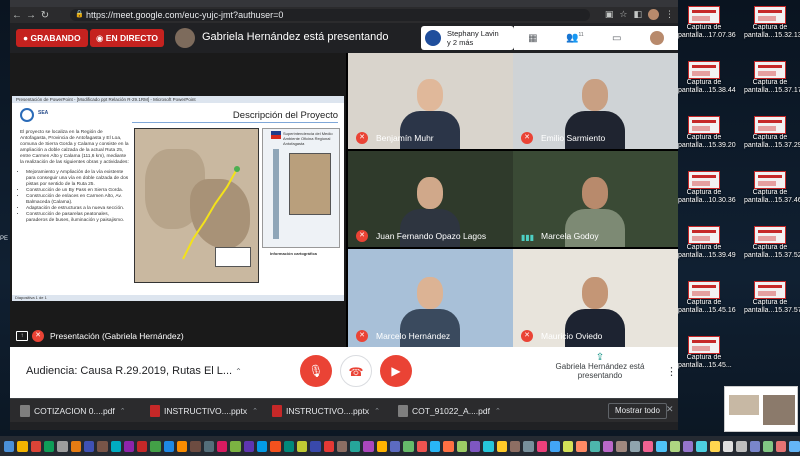 The height and width of the screenshot is (456, 800). What do you see at coordinates (356, 371) in the screenshot?
I see `hang-up-button: ☎` at bounding box center [356, 371].